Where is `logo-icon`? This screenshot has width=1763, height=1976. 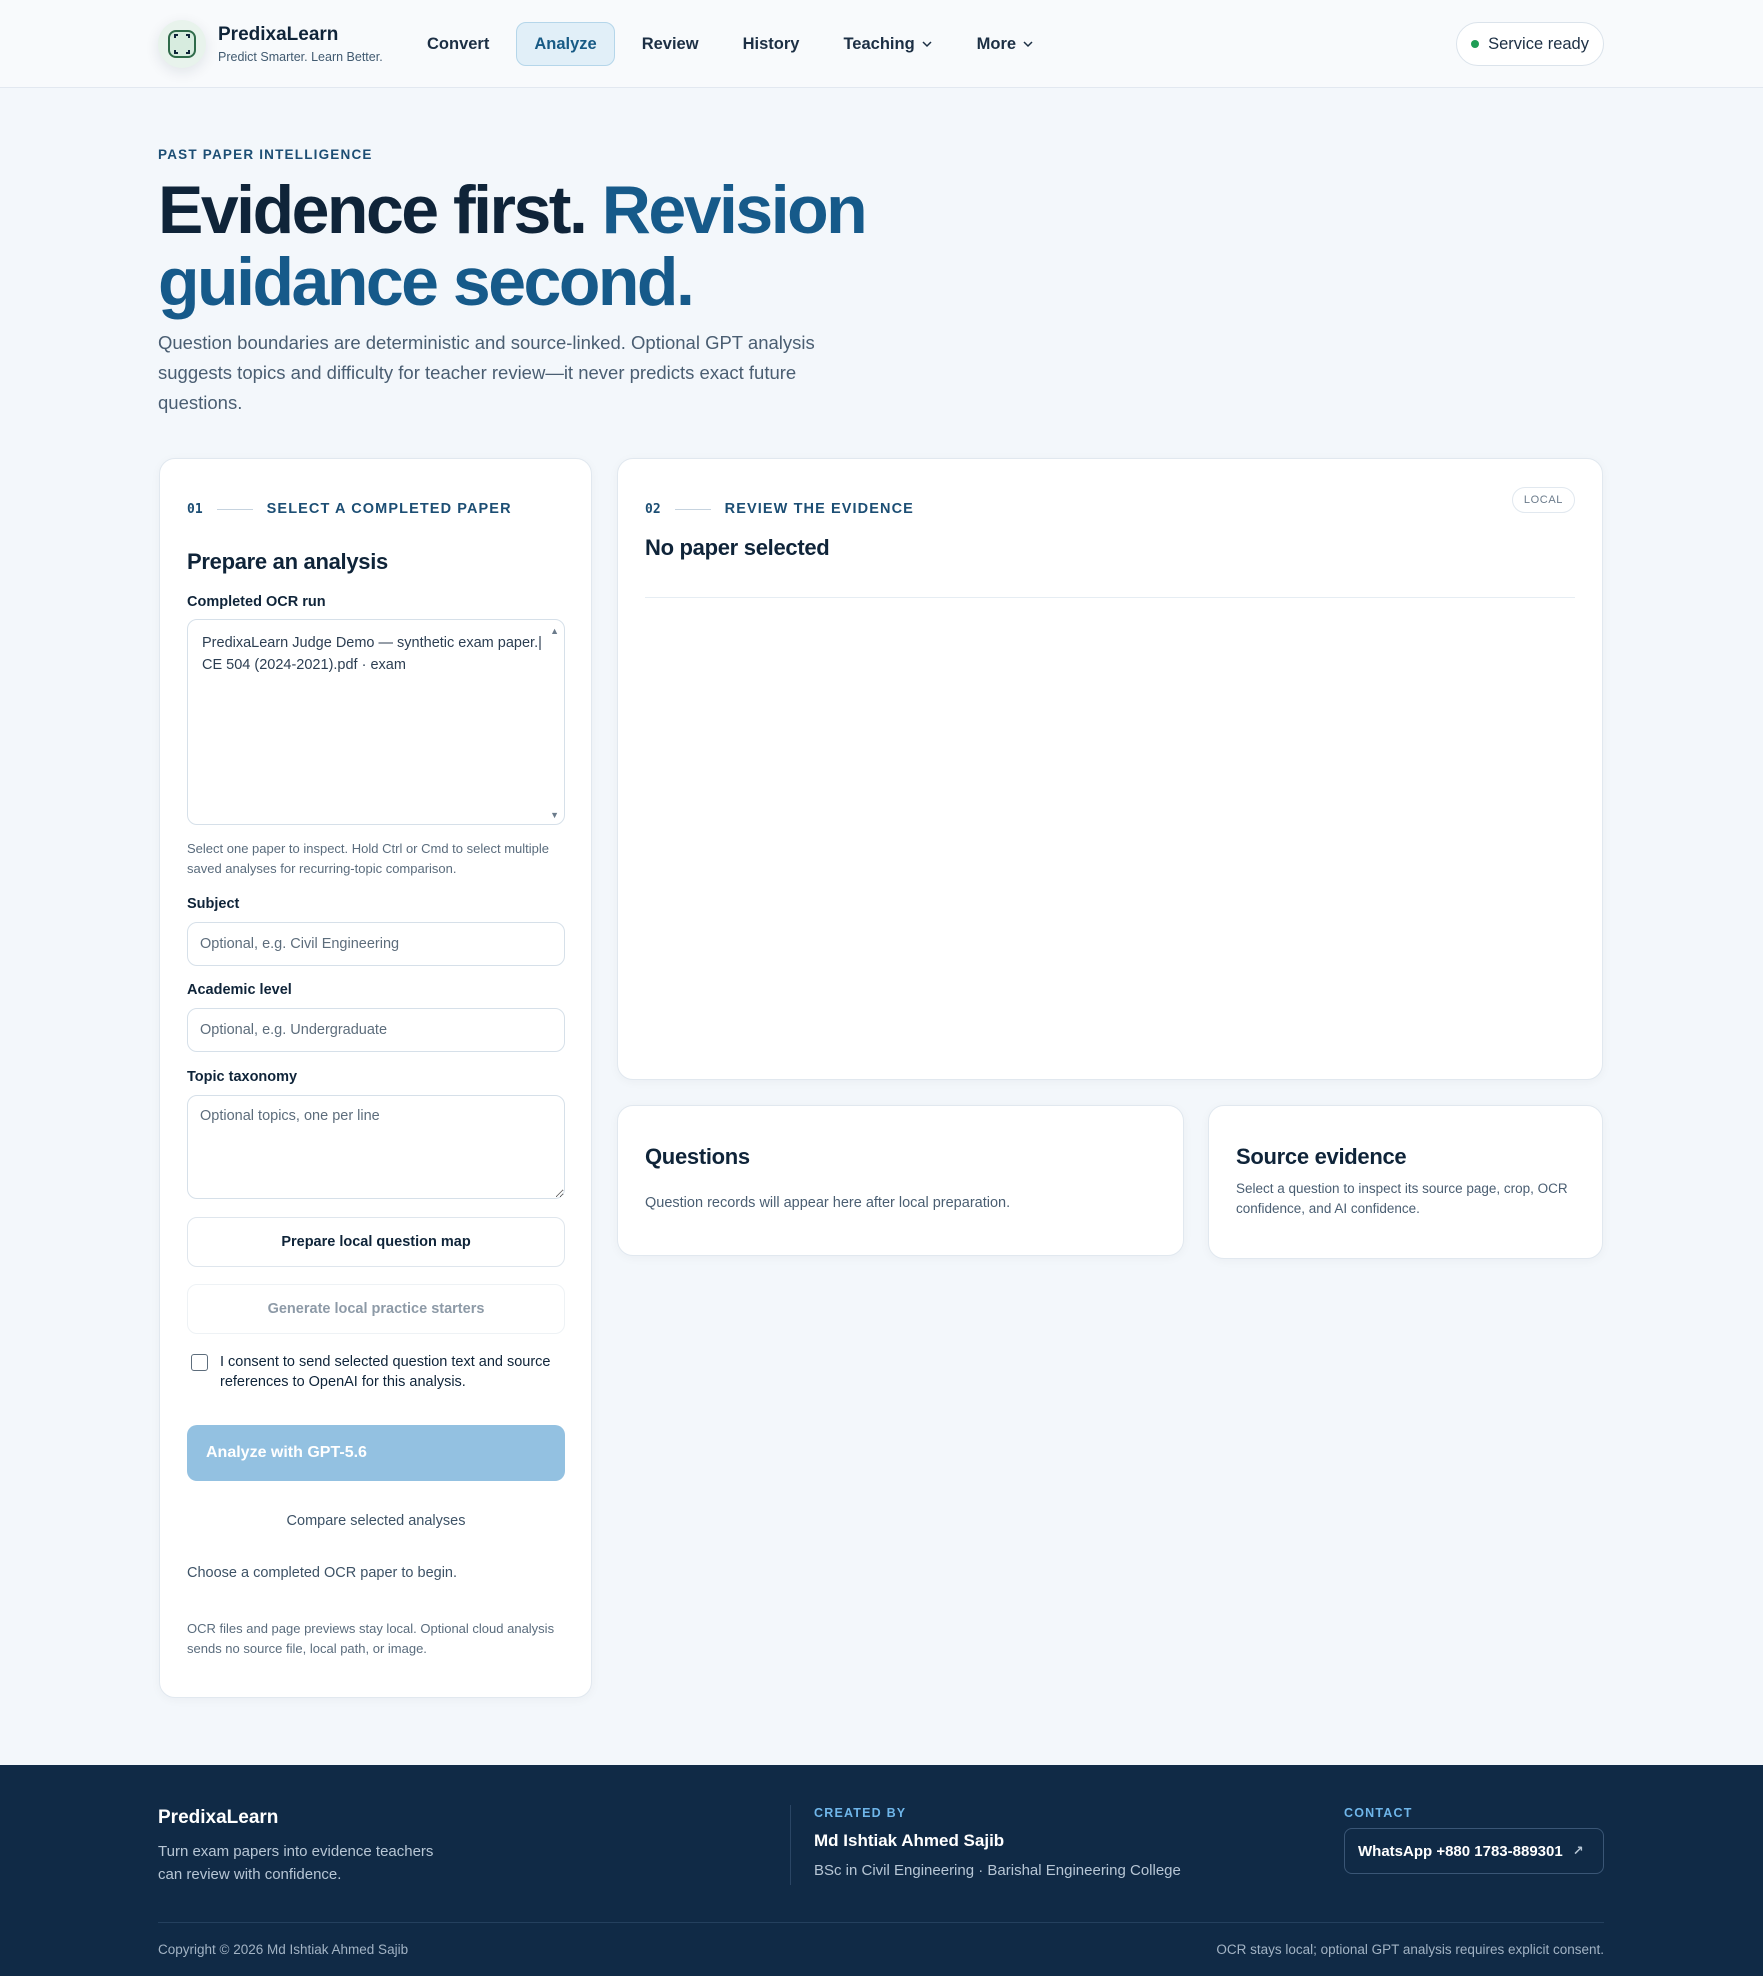
logo-icon is located at coordinates (182, 44).